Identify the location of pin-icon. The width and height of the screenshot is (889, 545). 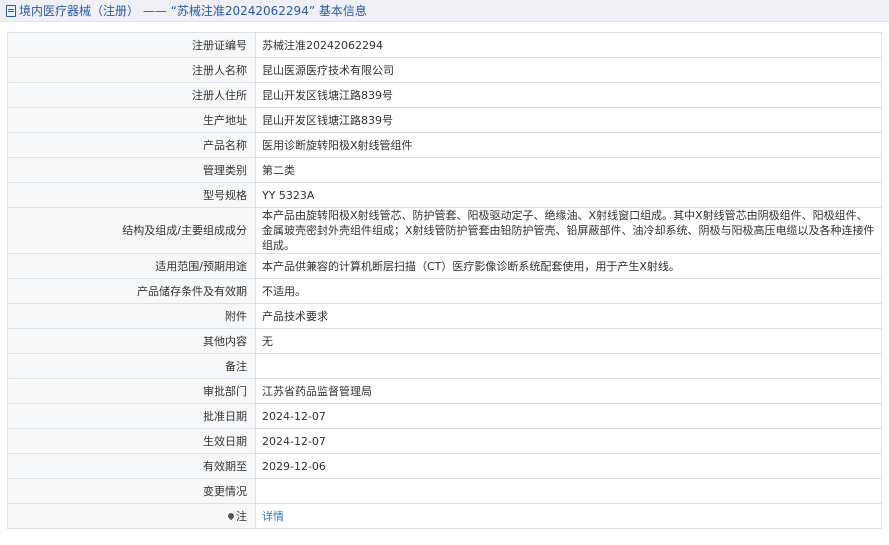
(231, 515).